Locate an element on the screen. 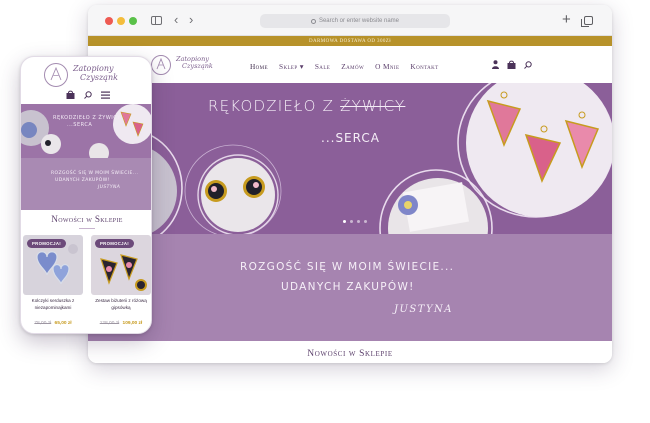 The image size is (650, 423). mobile-hero-slider: RĘKODZIEŁO Z ŻYWICY ...SERCA is located at coordinates (86, 131).